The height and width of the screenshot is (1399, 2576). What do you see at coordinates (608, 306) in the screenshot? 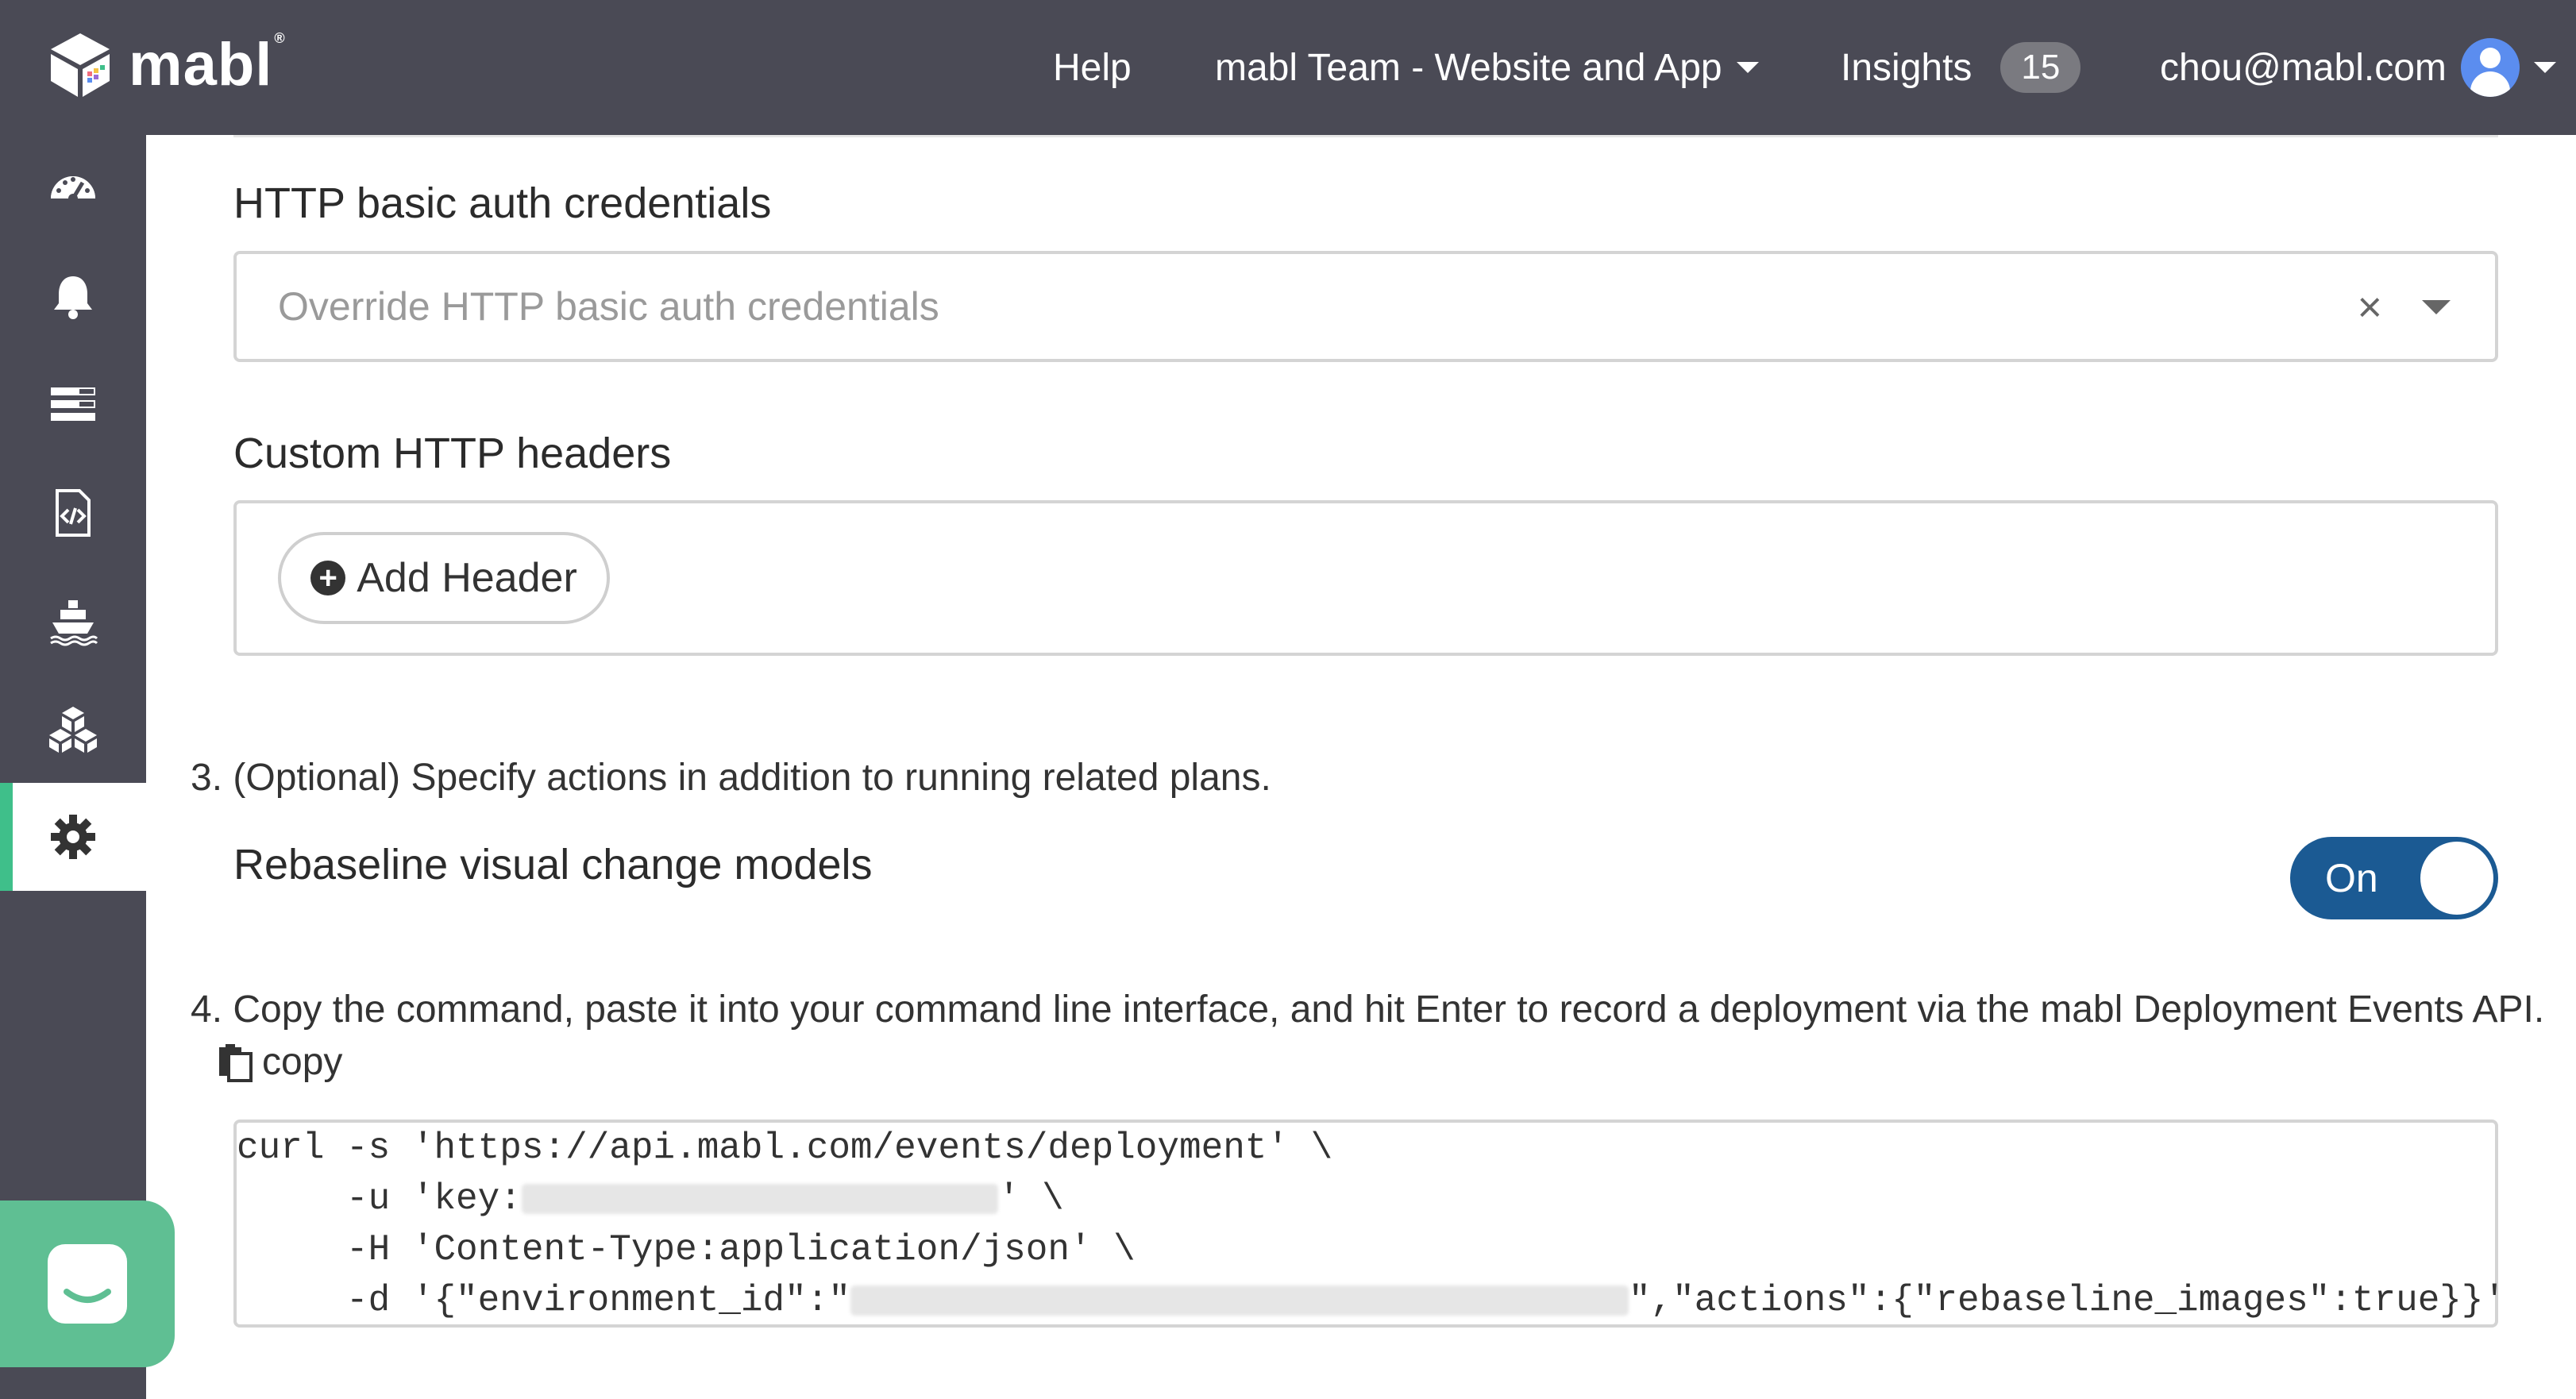
I see `auth-placeholder: Override HTTP basic auth credentials` at bounding box center [608, 306].